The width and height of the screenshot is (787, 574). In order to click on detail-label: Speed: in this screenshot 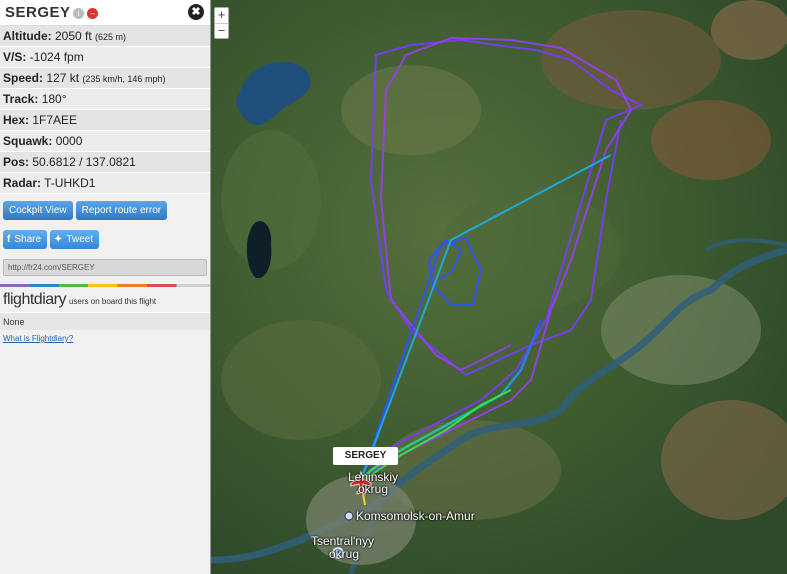, I will do `click(23, 78)`.